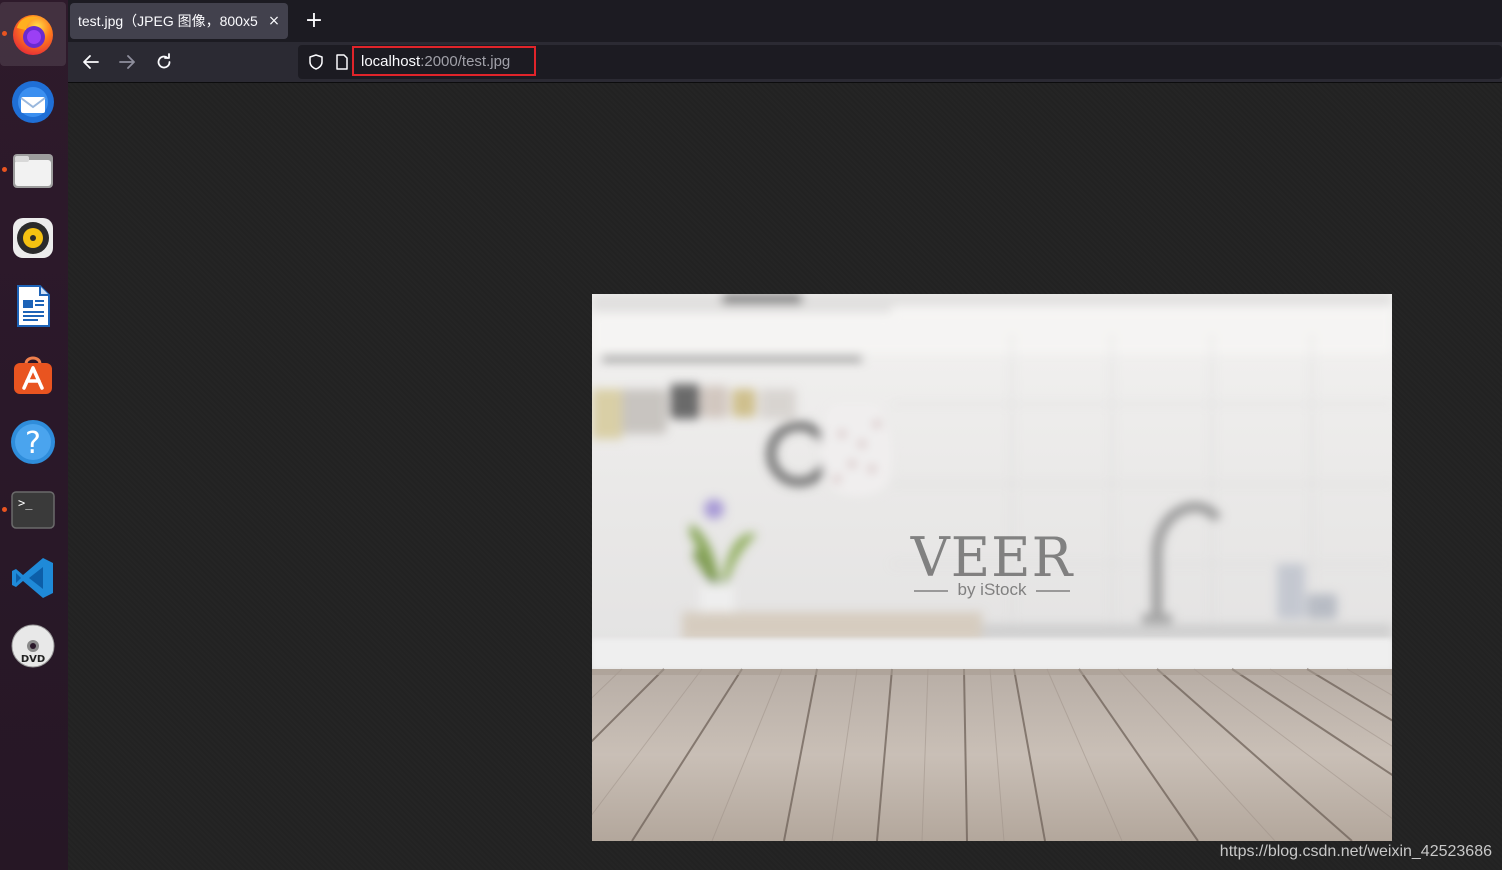  I want to click on terminal-icon: >_, so click(33, 510).